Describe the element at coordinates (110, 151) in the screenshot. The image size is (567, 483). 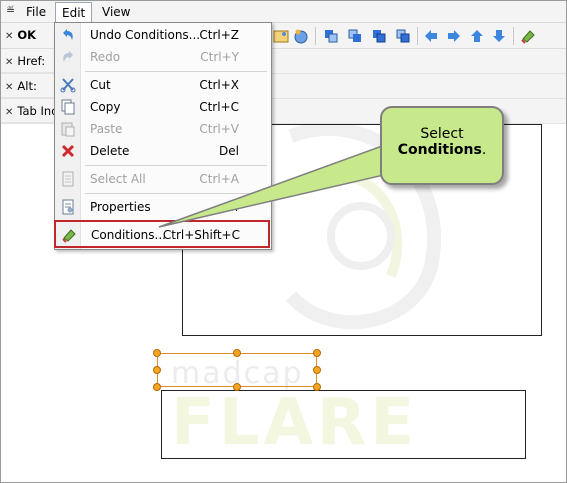
I see `menu-item-label: Delete` at that location.